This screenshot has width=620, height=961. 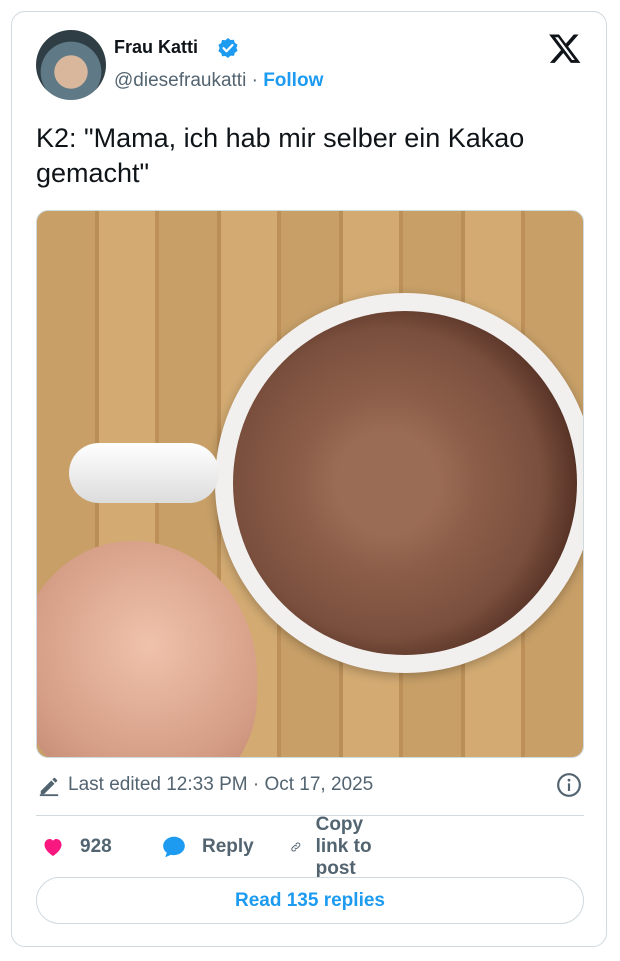 What do you see at coordinates (565, 48) in the screenshot?
I see `x-logo-icon` at bounding box center [565, 48].